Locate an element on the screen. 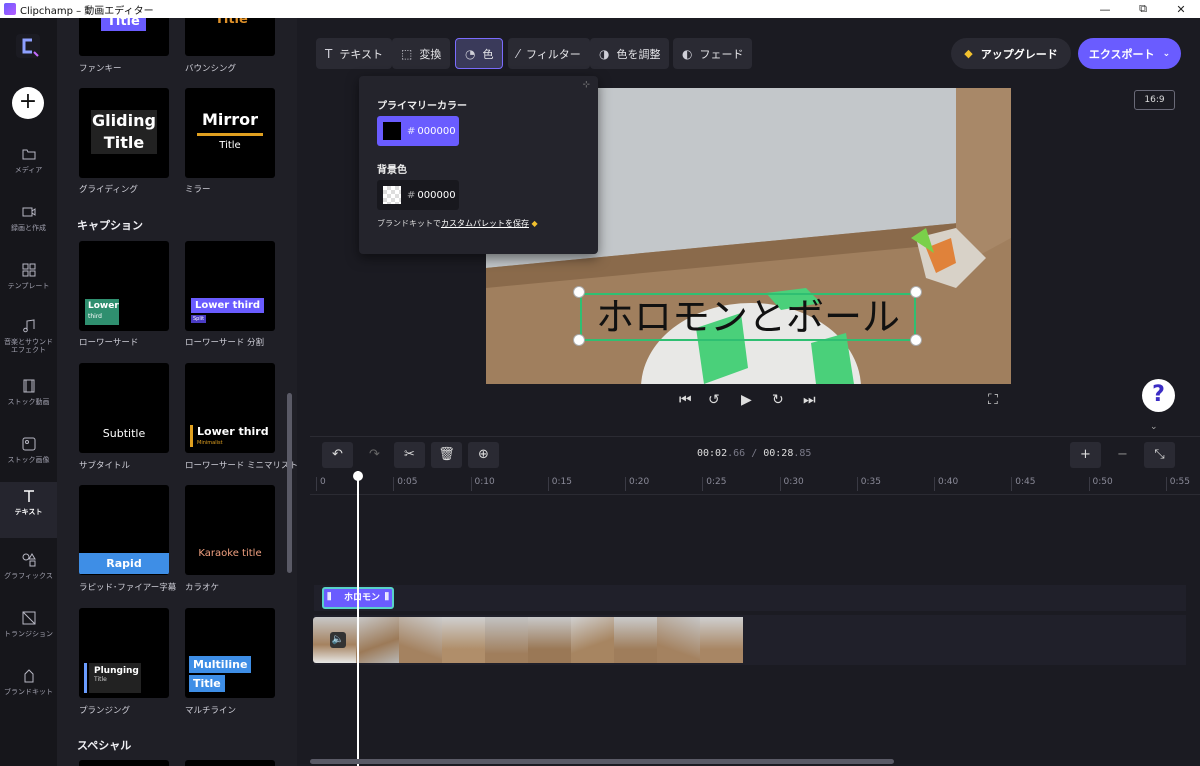 This screenshot has width=1200, height=766. resize-handle-bottom-right is located at coordinates (916, 340).